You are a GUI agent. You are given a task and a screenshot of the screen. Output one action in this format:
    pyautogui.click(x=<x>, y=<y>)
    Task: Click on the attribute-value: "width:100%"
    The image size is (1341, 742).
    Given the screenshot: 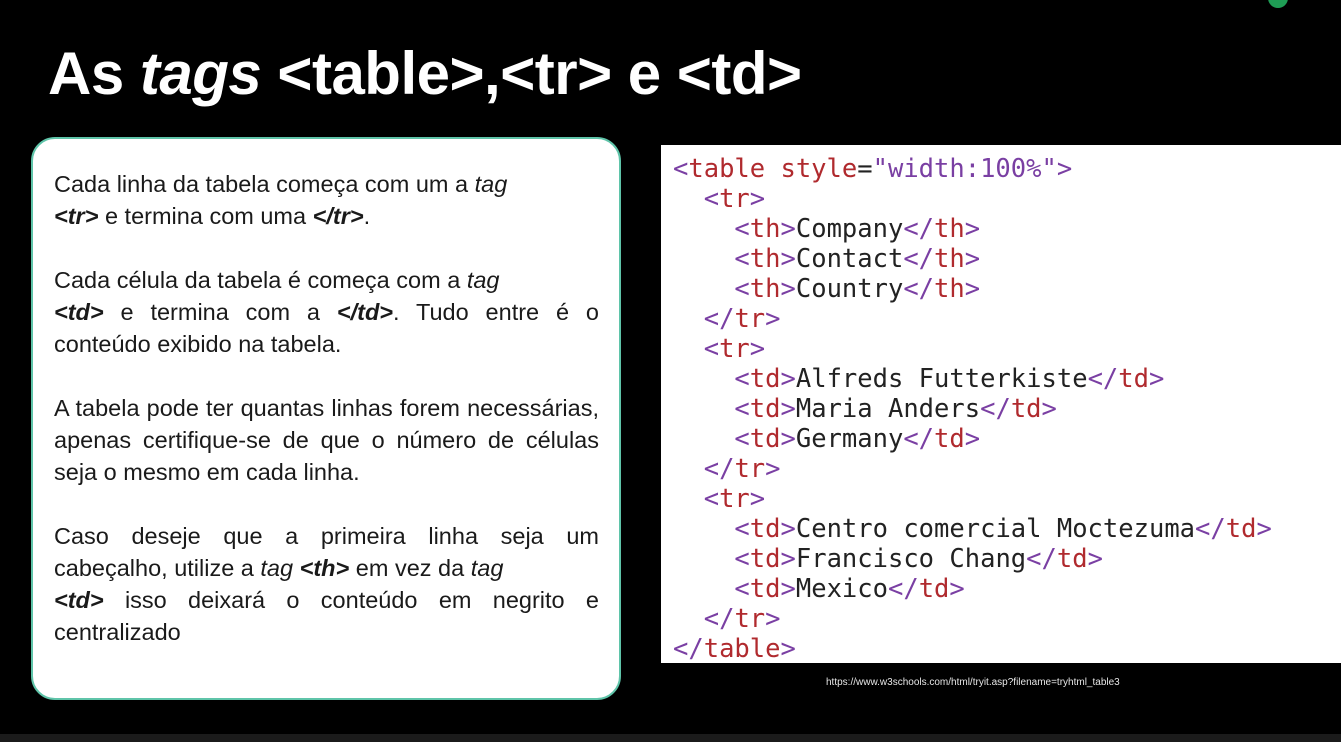 What is the action you would take?
    pyautogui.click(x=964, y=169)
    